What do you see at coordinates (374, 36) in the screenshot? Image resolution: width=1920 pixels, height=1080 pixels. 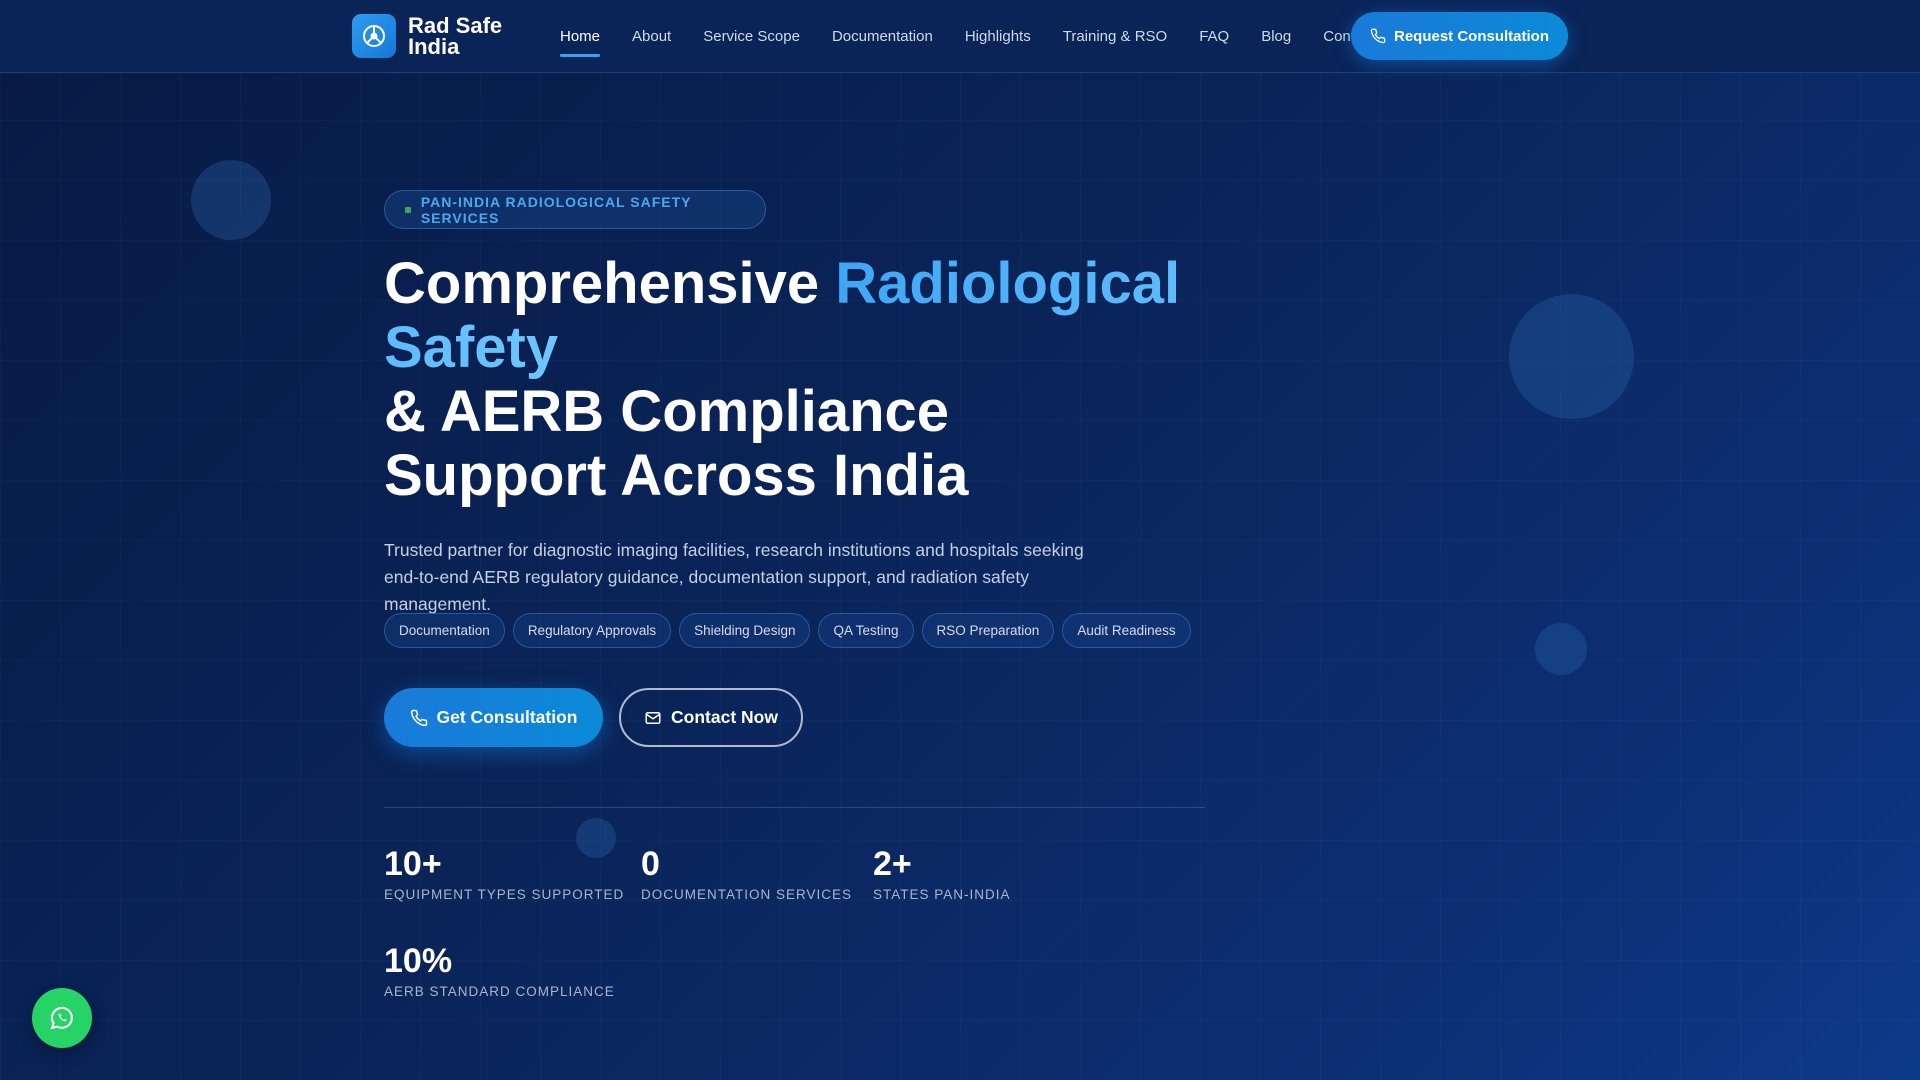 I see `radiation-icon` at bounding box center [374, 36].